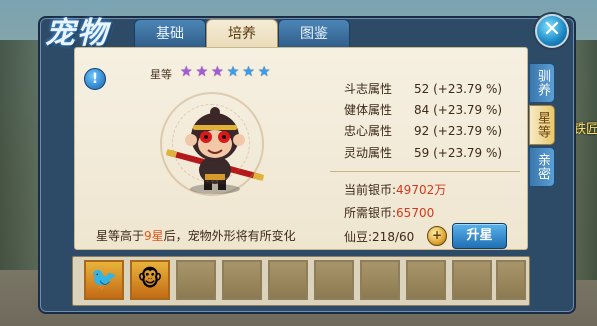 This screenshot has width=597, height=326. I want to click on stat-row-physique: 健体属性 84 (+23.79 %), so click(423, 109).